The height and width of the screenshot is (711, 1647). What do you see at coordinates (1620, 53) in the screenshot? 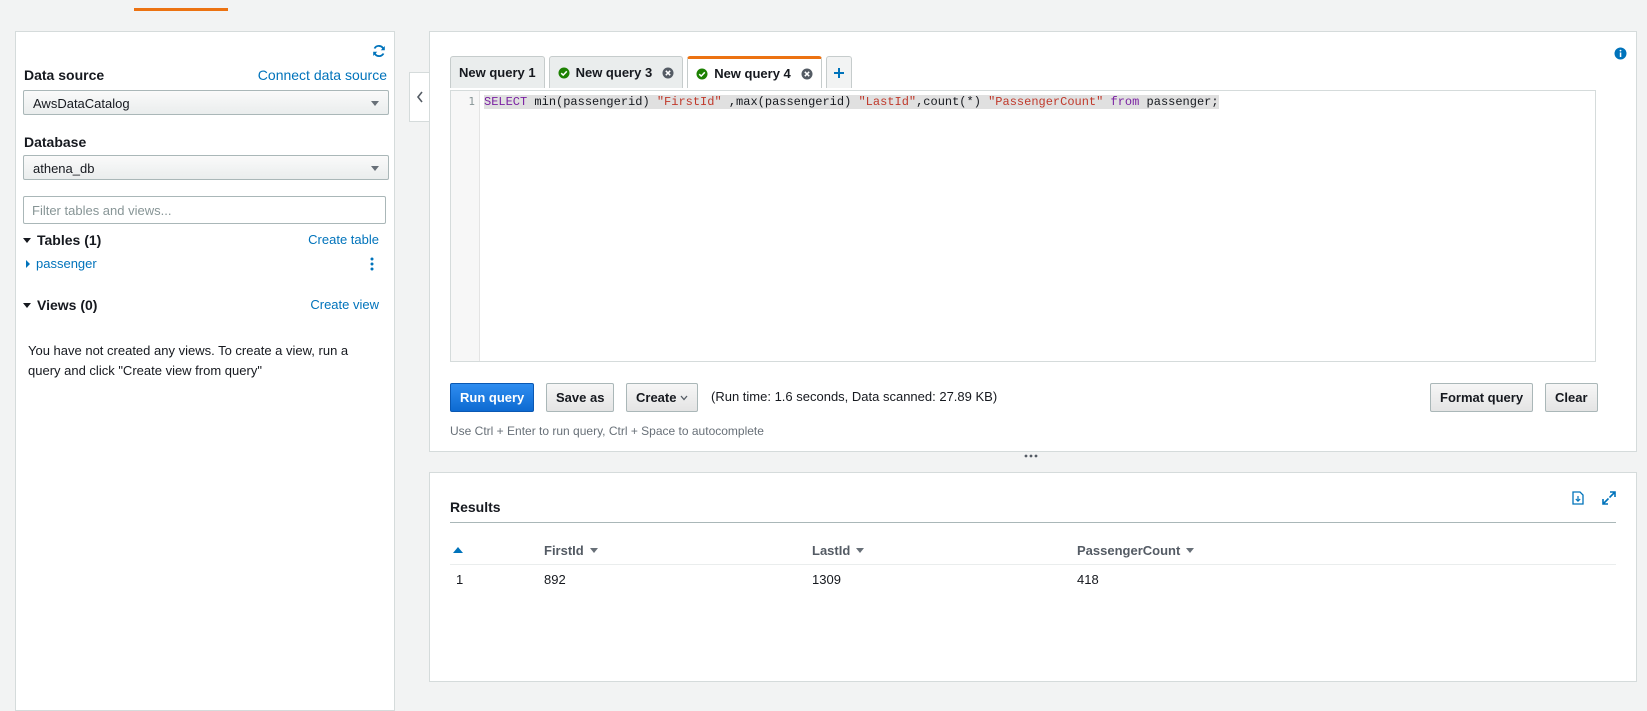
I see `info-icon` at bounding box center [1620, 53].